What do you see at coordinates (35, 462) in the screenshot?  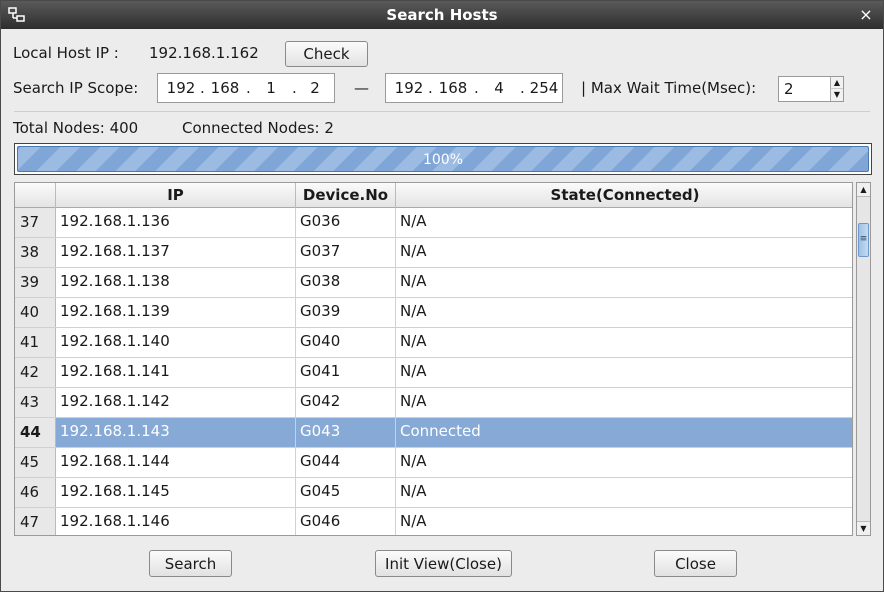 I see `row-number: 45` at bounding box center [35, 462].